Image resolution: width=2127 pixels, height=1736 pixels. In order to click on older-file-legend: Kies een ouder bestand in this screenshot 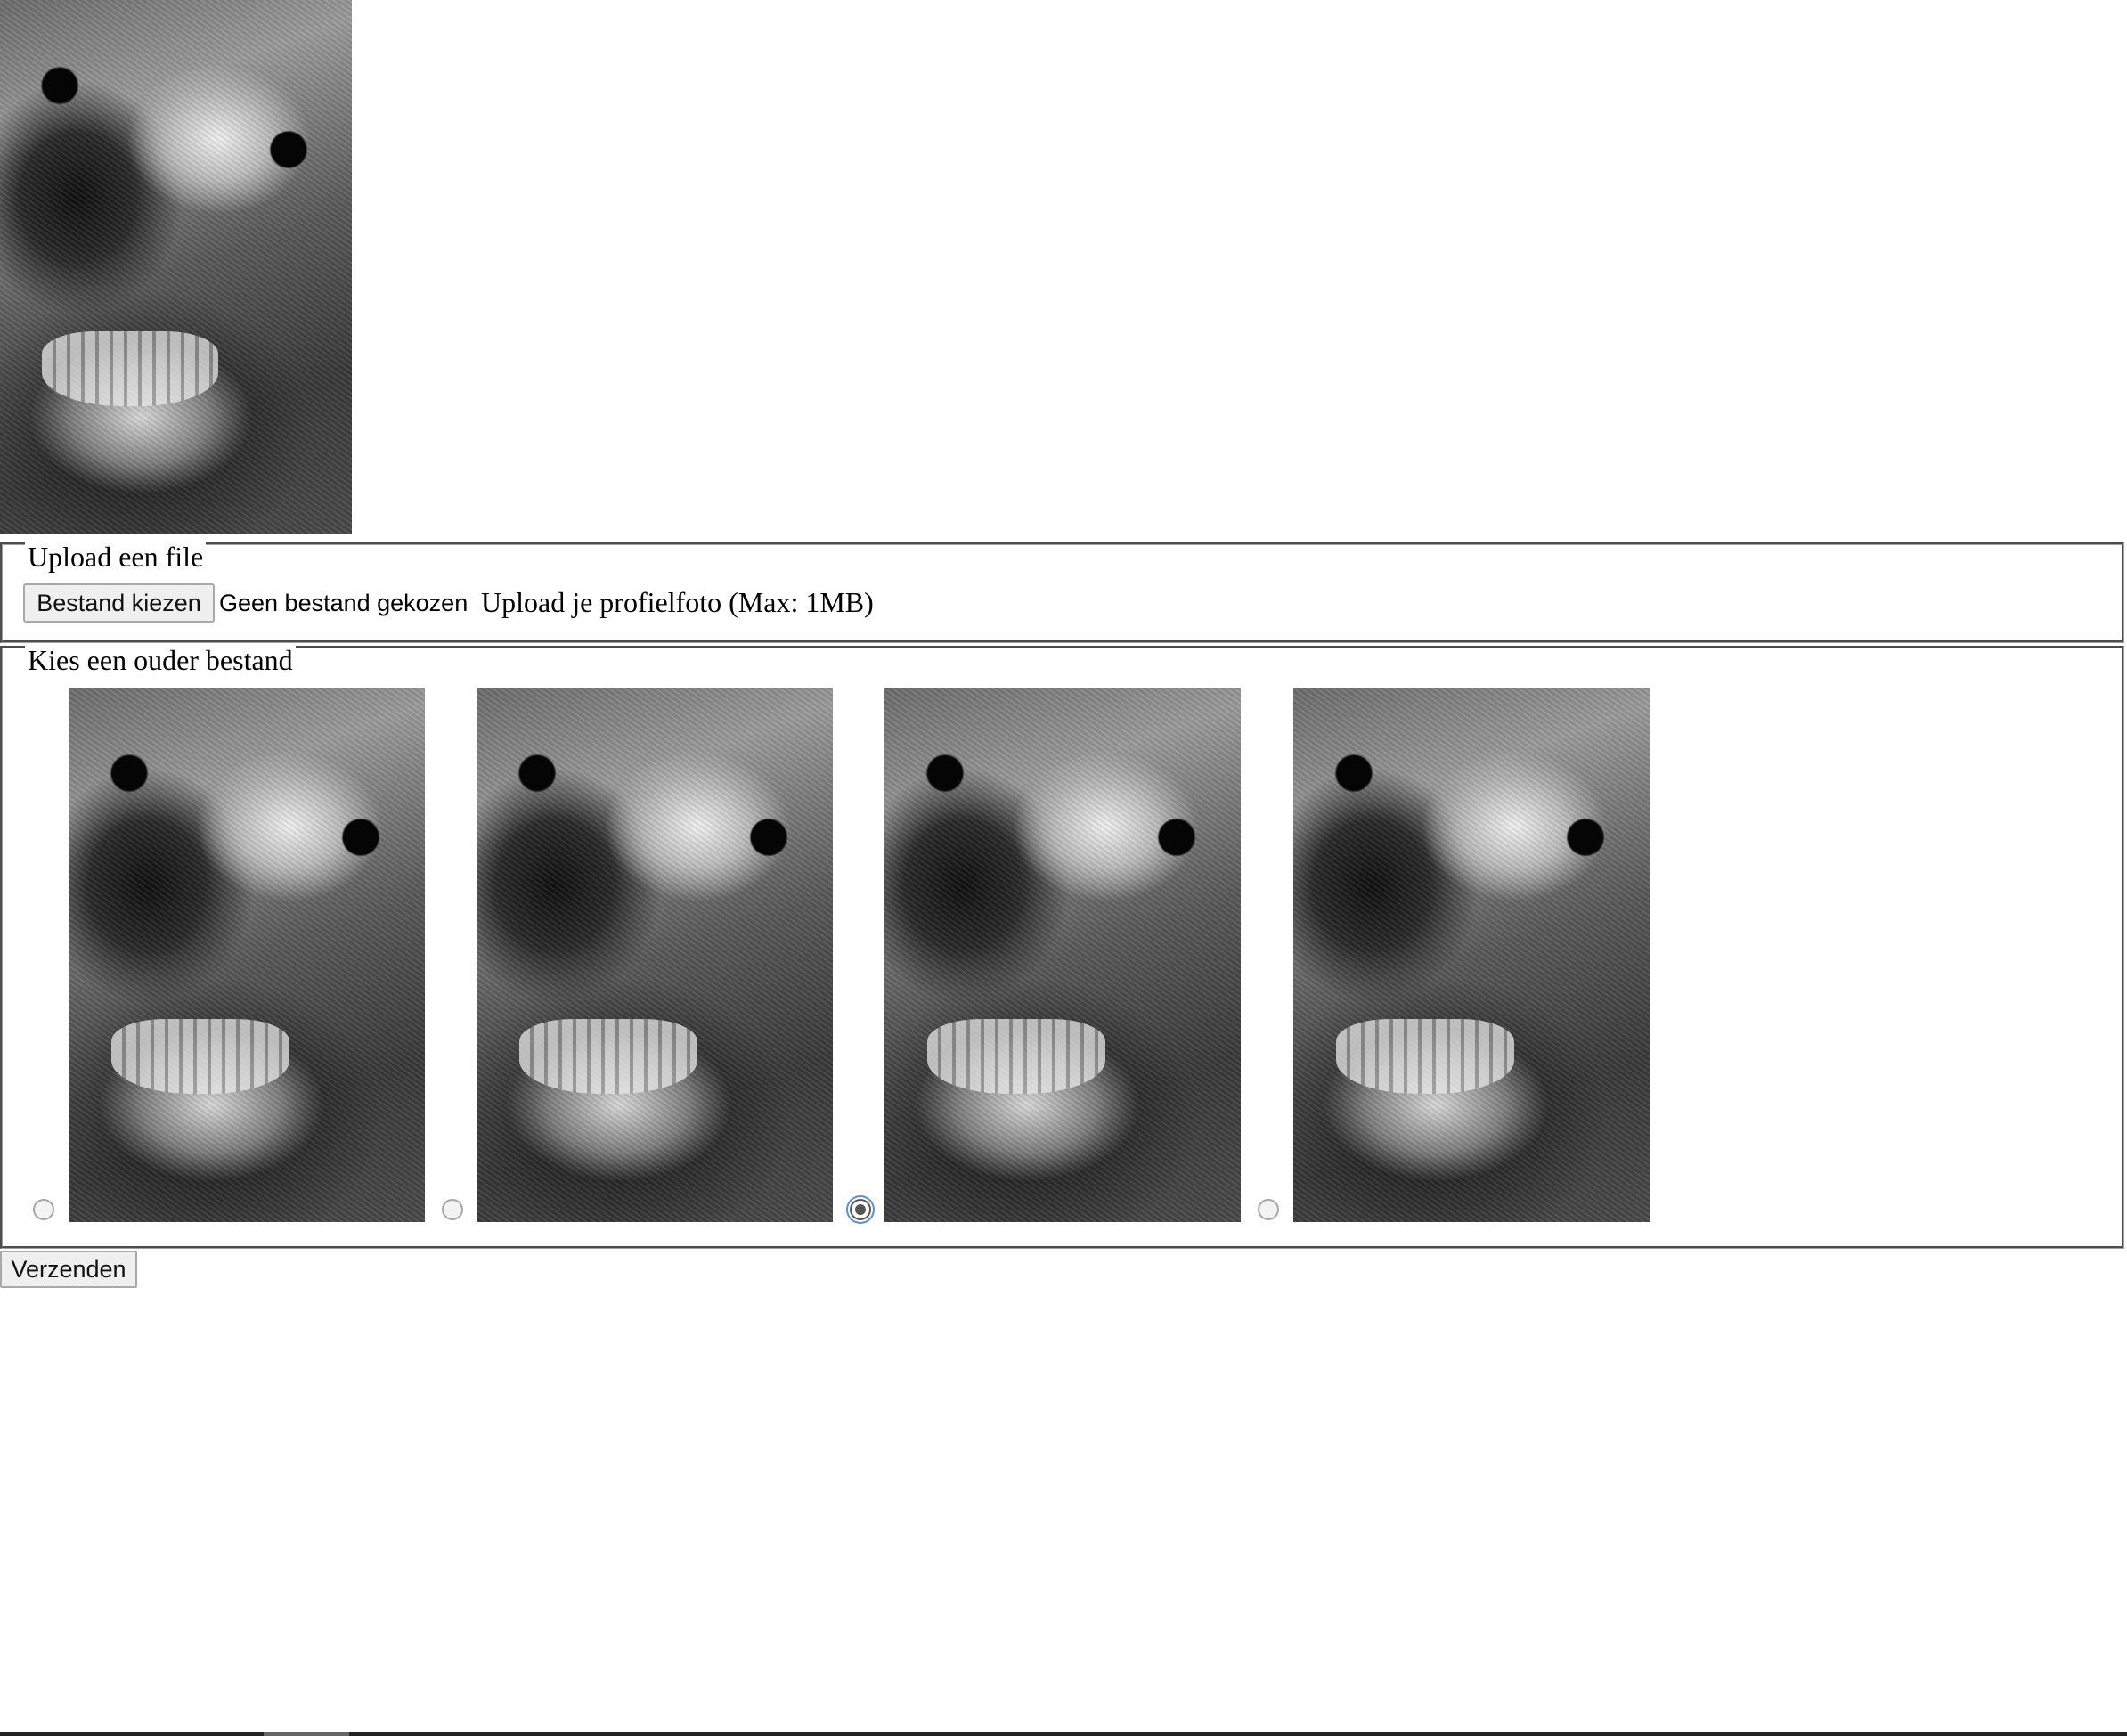, I will do `click(160, 660)`.